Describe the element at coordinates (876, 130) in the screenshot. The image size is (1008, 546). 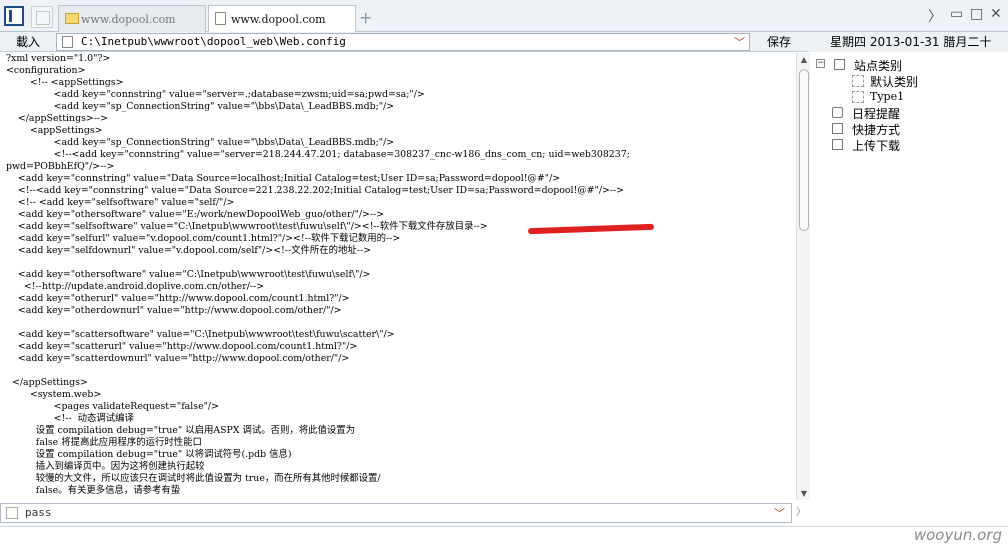
I see `tree-label: 快捷方式` at that location.